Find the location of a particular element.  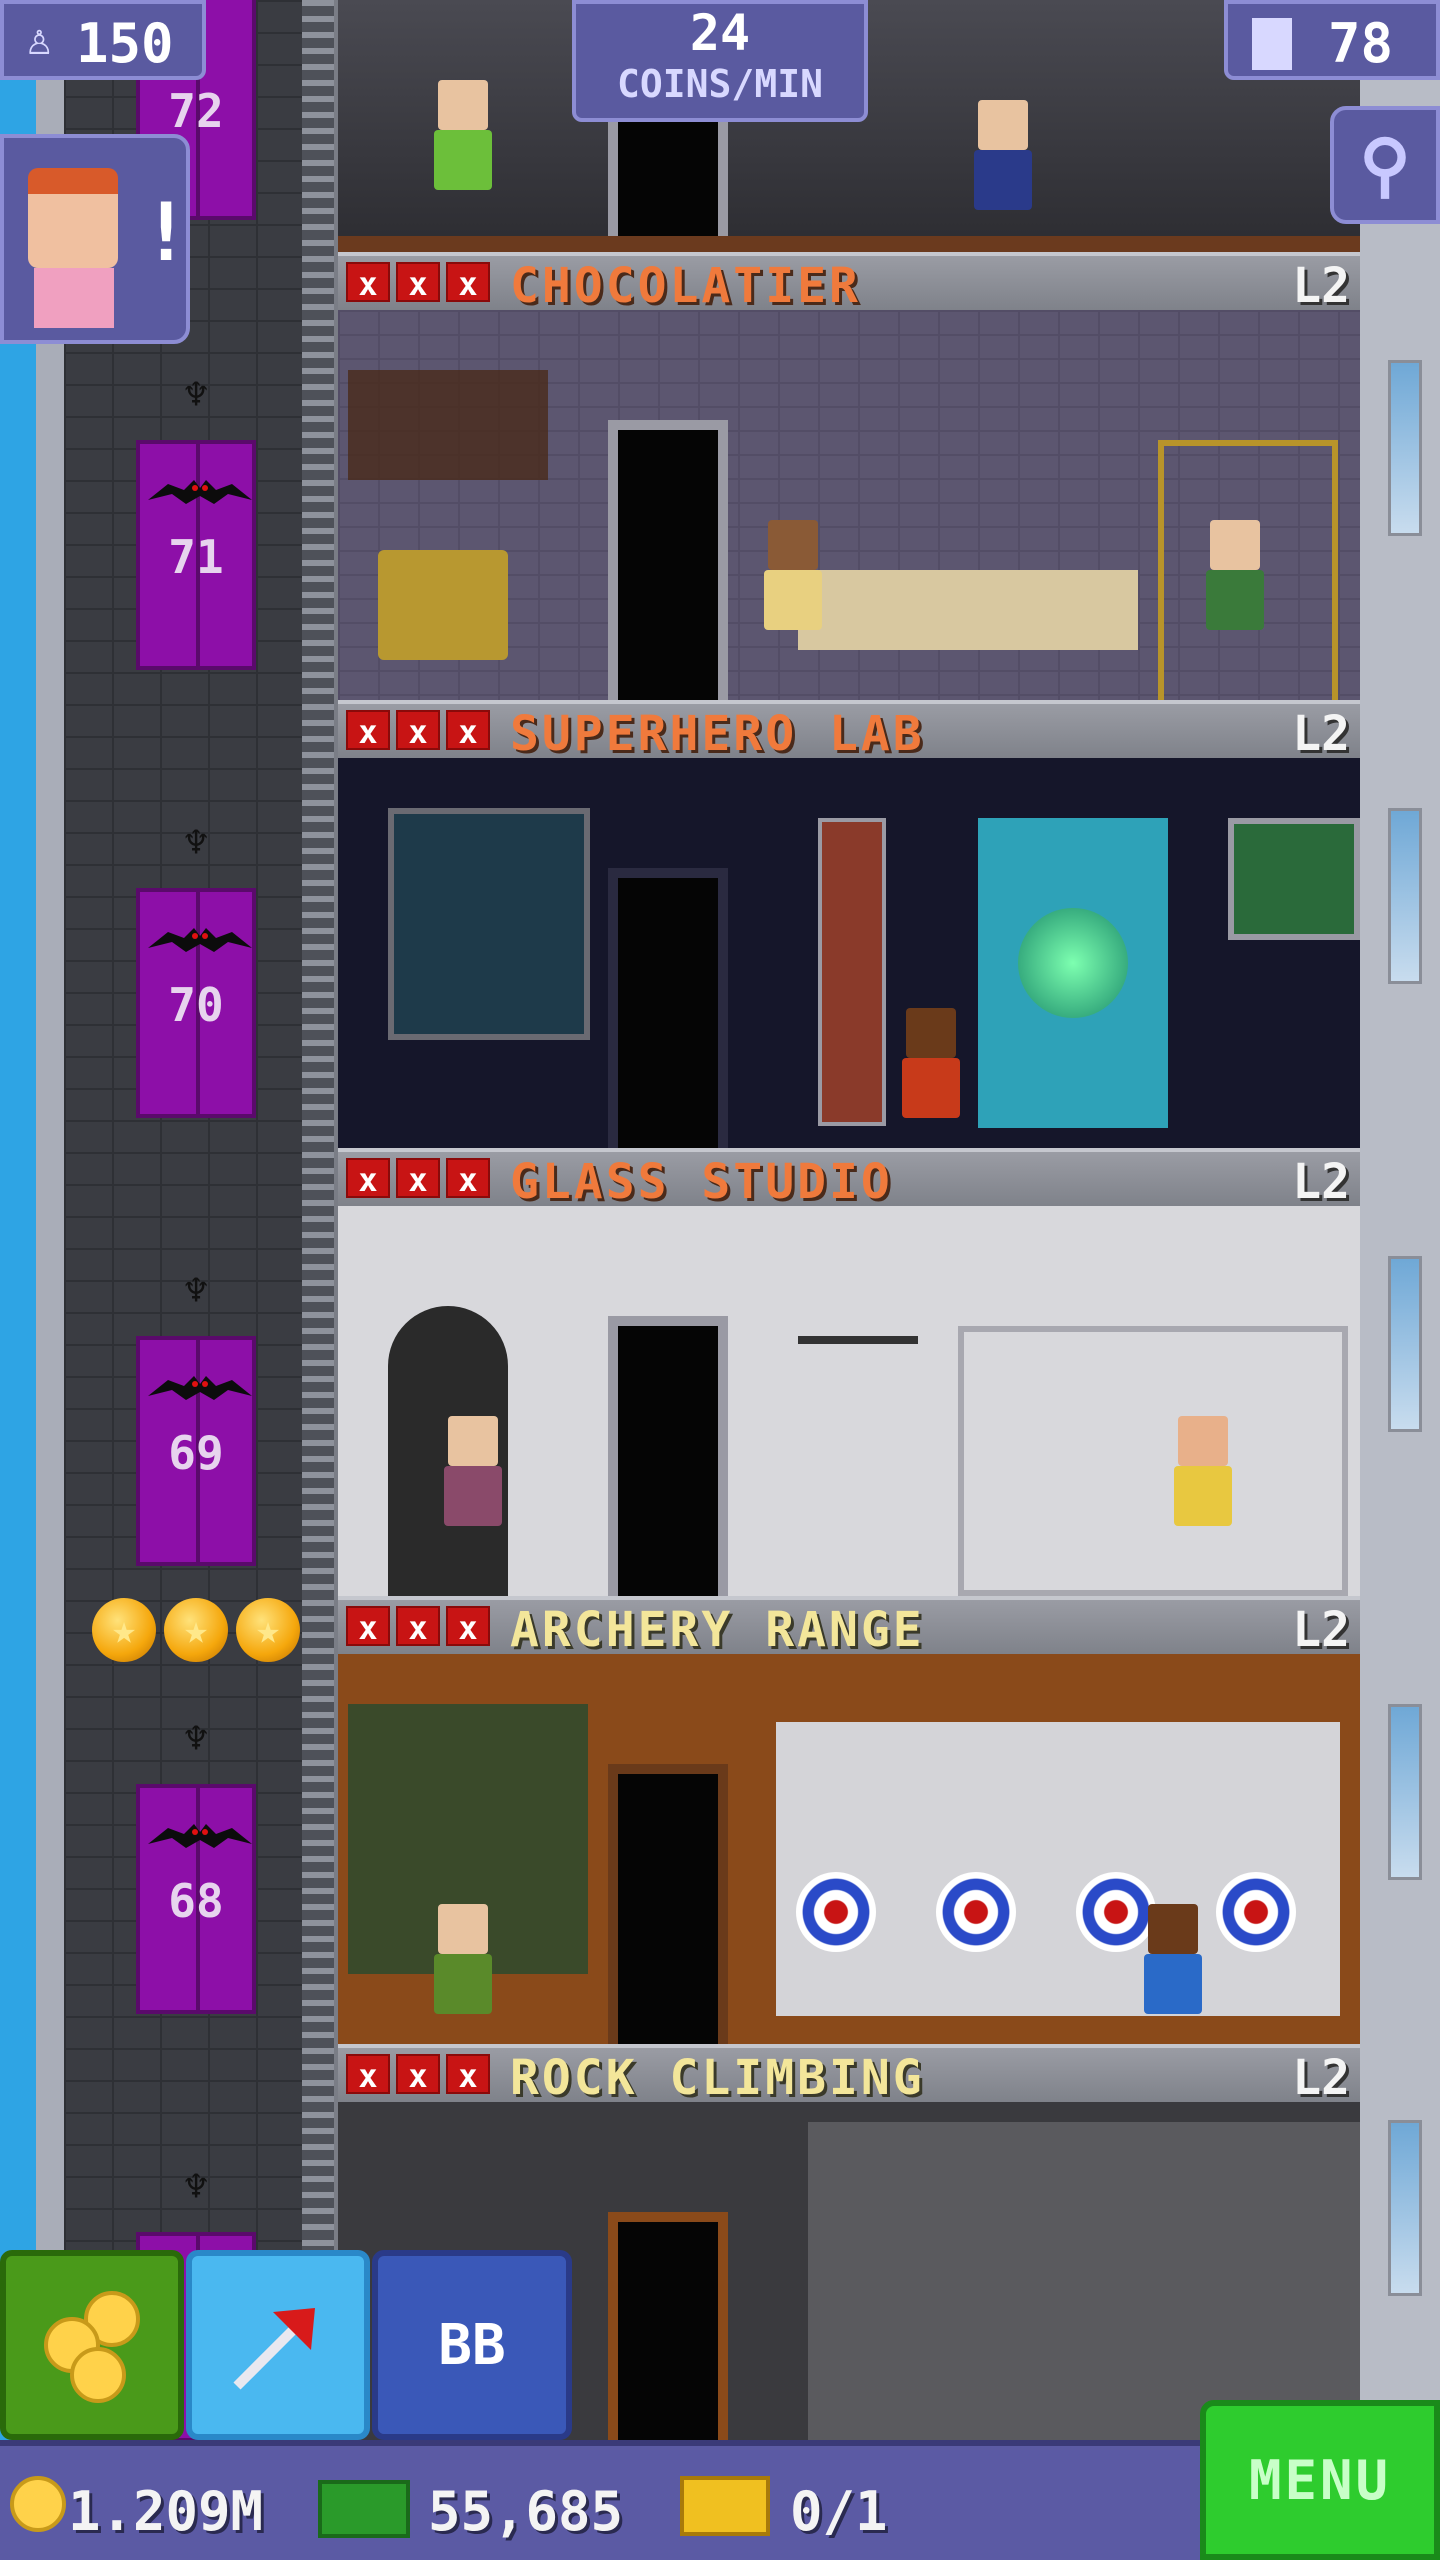

search-icon: ⚲ is located at coordinates (1385, 165).